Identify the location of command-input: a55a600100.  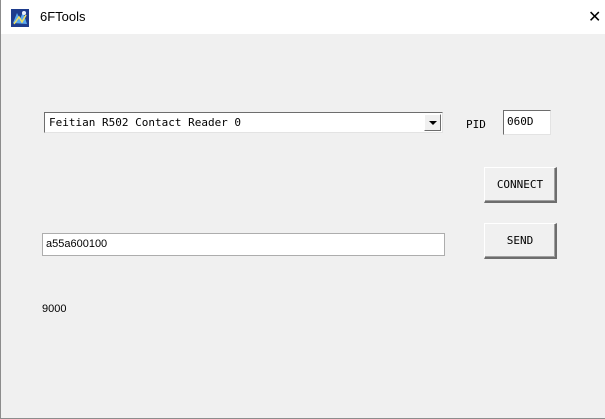
(243, 244).